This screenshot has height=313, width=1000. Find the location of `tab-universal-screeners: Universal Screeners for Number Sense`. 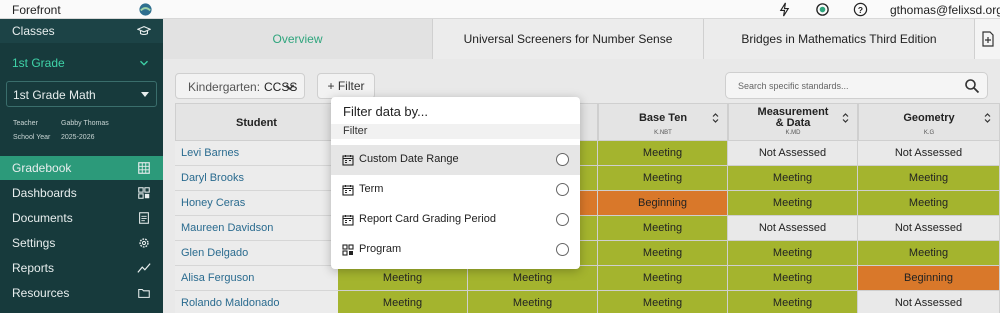

tab-universal-screeners: Universal Screeners for Number Sense is located at coordinates (568, 39).